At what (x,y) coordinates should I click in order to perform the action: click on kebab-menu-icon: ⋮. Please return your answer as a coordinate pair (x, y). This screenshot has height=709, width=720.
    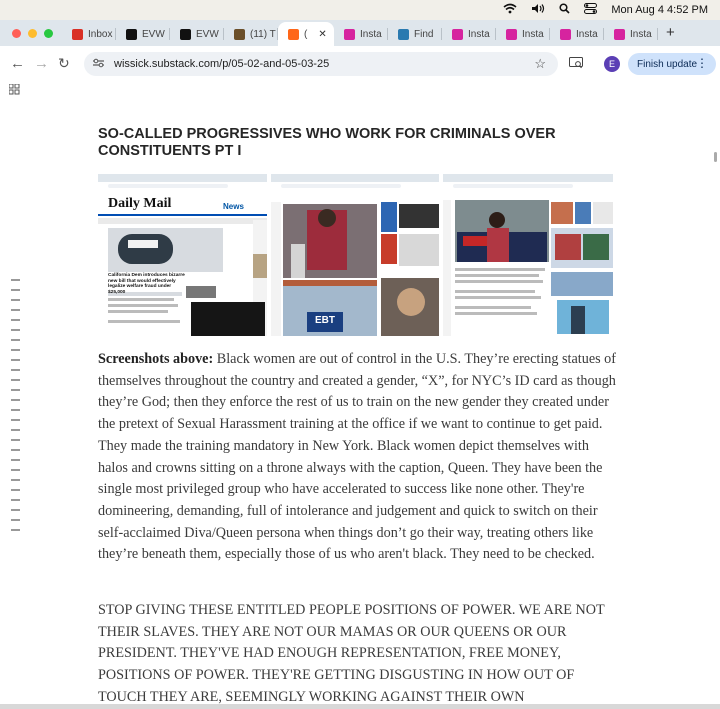
    Looking at the image, I should click on (702, 63).